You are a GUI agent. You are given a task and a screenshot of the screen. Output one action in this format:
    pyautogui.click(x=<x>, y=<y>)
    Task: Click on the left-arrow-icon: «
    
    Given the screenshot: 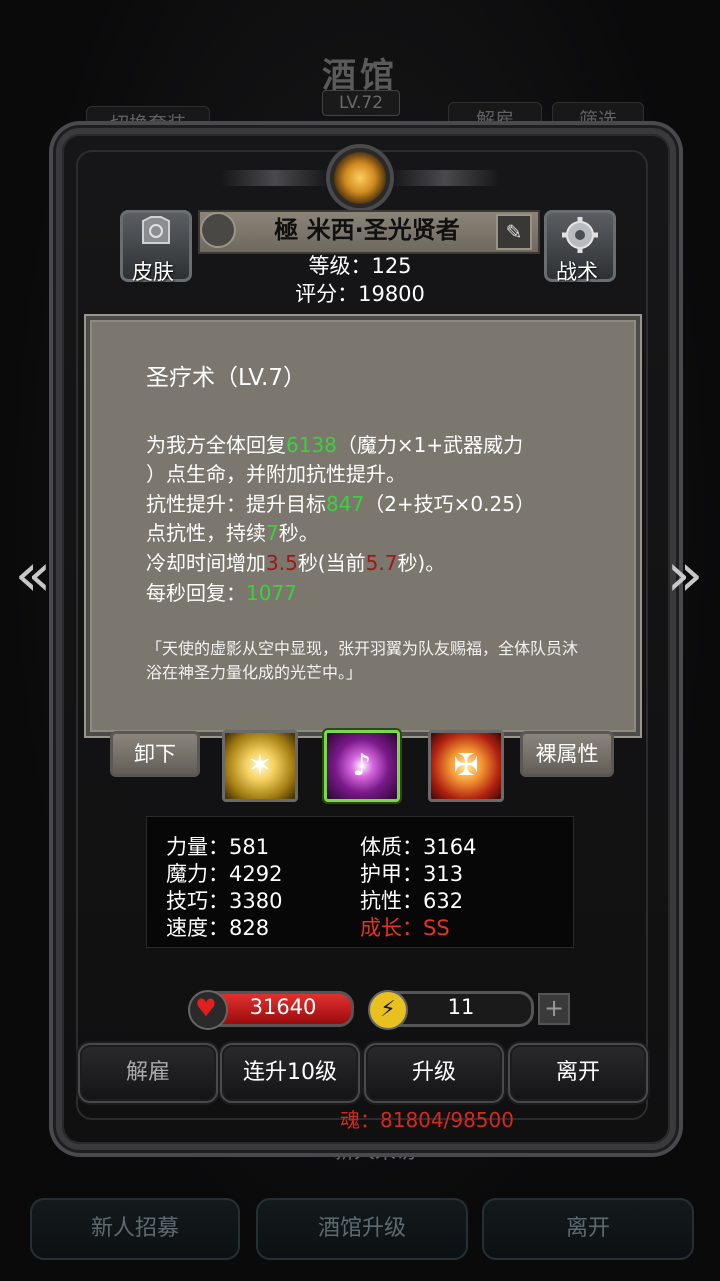 What is the action you would take?
    pyautogui.click(x=33, y=575)
    